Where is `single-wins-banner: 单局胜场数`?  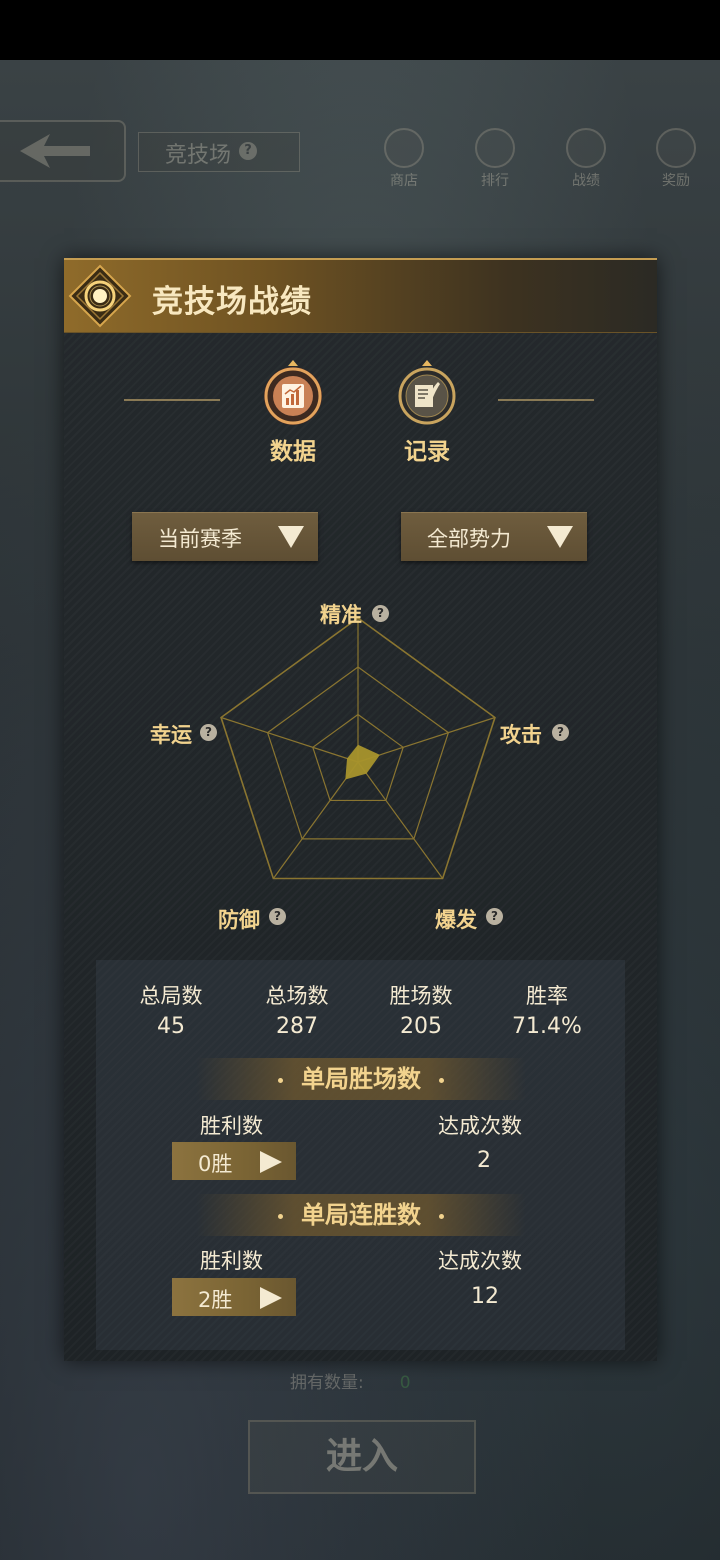 single-wins-banner: 单局胜场数 is located at coordinates (361, 1079).